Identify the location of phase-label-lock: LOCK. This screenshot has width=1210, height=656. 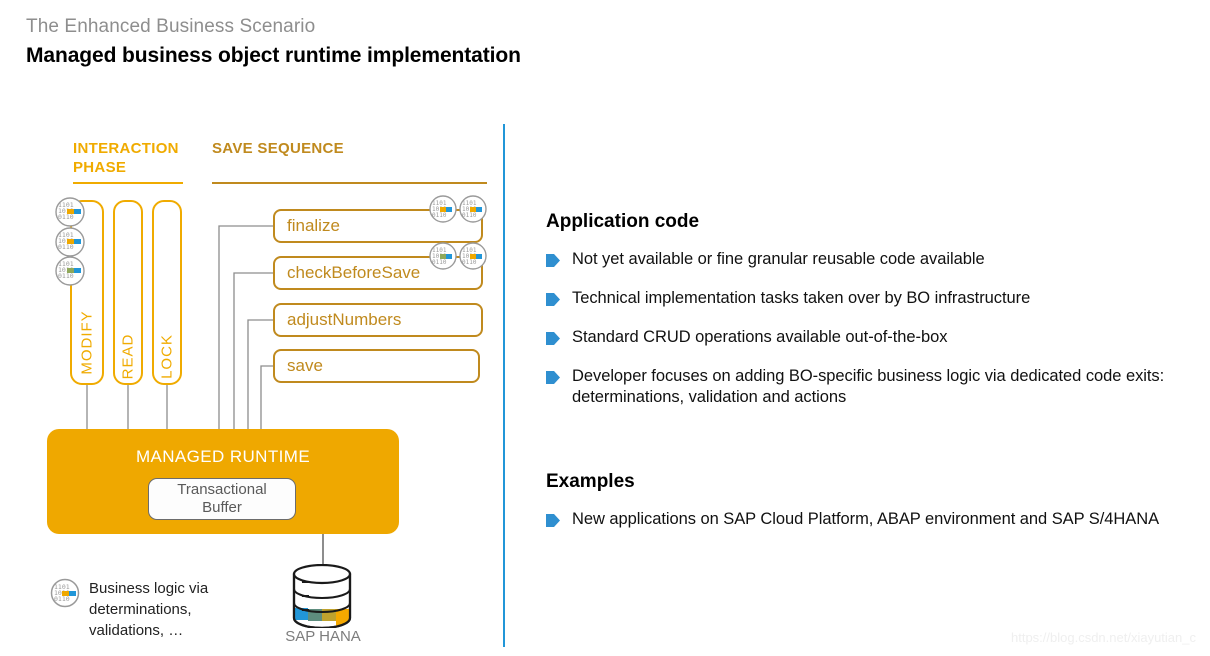
(167, 356).